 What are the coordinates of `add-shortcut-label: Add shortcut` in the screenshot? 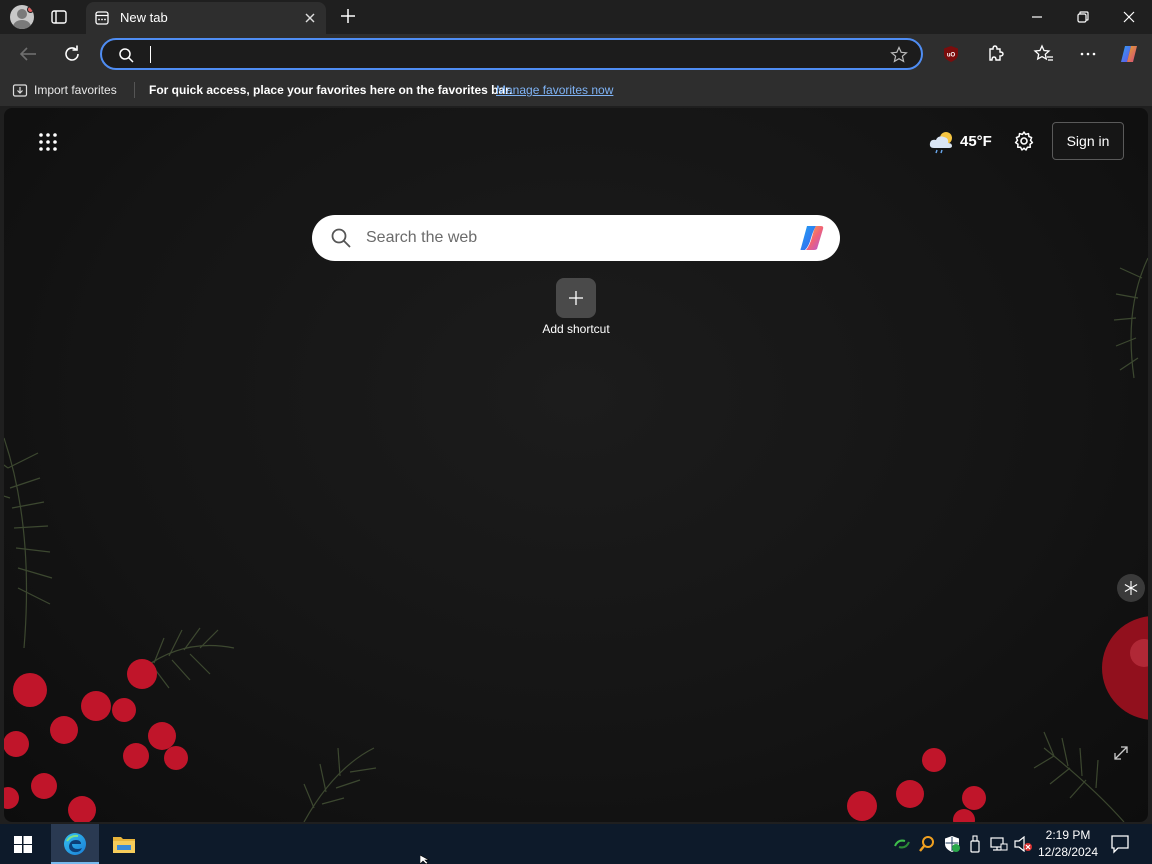 It's located at (576, 329).